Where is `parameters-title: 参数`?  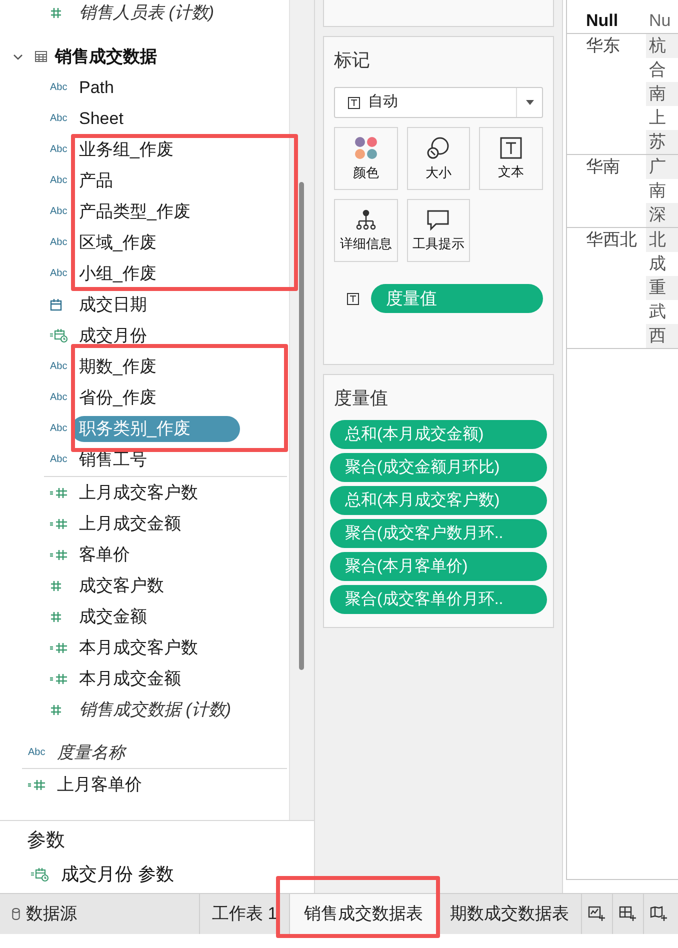
parameters-title: 参数 is located at coordinates (46, 841).